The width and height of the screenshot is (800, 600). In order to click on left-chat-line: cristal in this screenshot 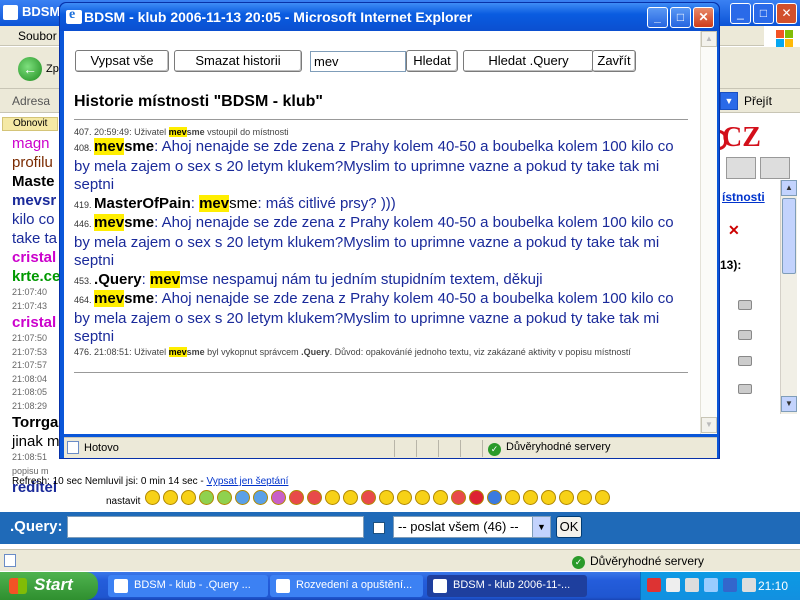, I will do `click(34, 322)`.